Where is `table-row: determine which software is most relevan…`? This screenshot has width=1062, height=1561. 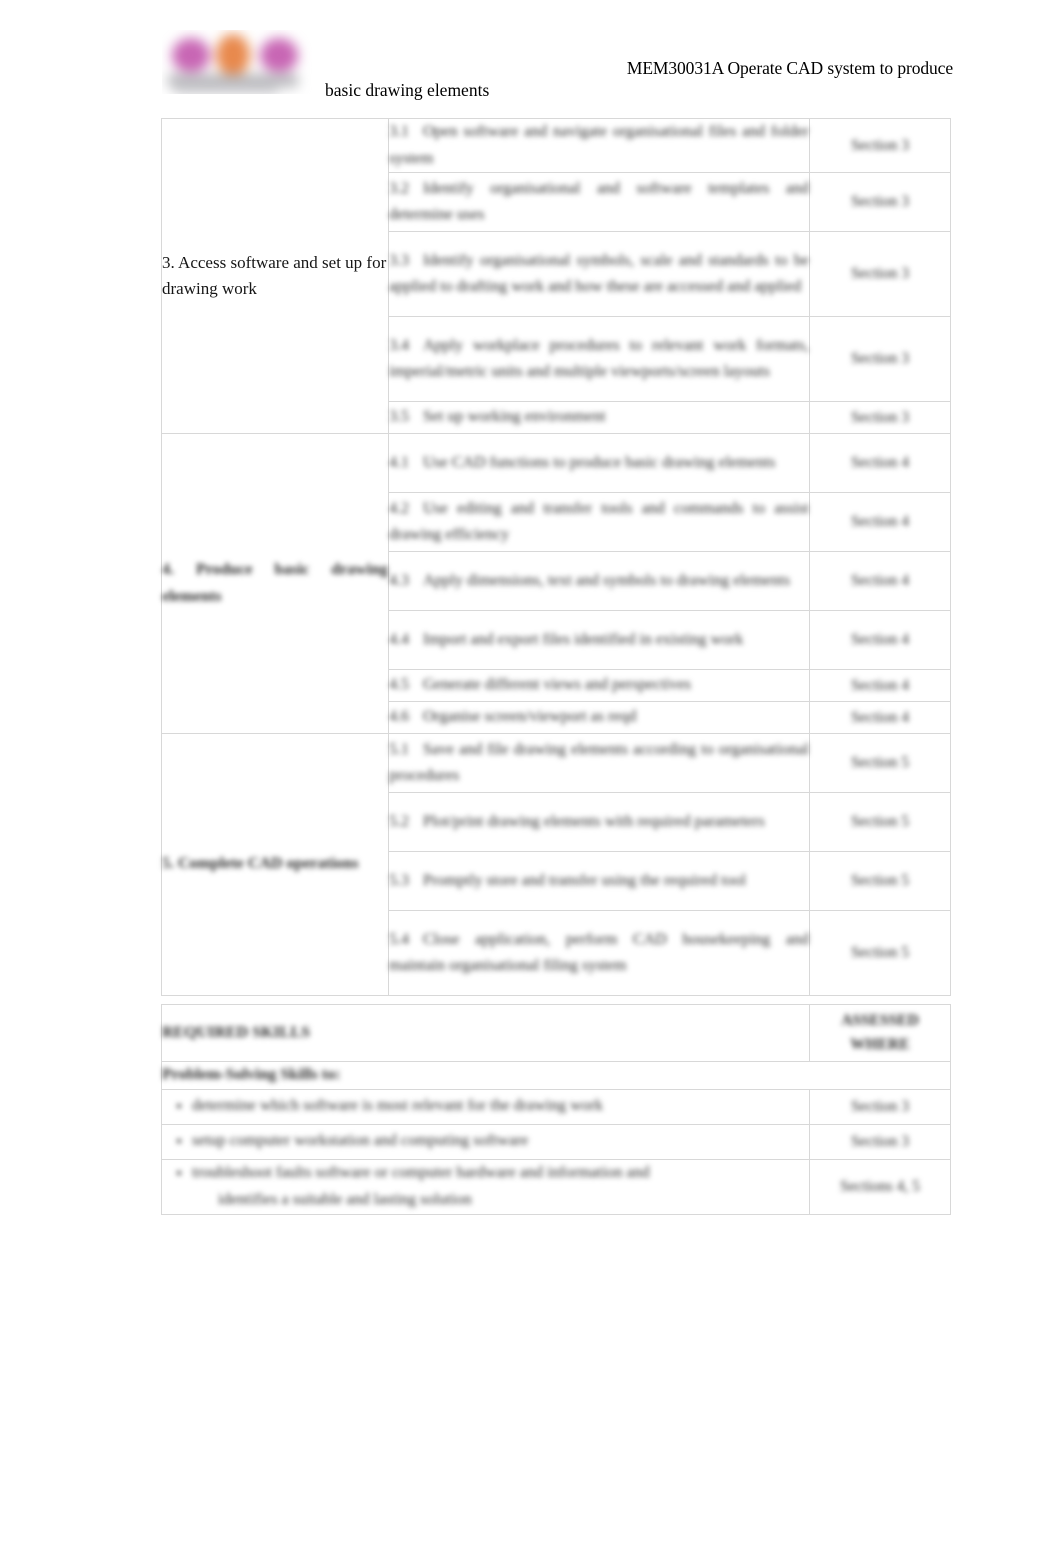
table-row: determine which software is most relevan… is located at coordinates (556, 1106).